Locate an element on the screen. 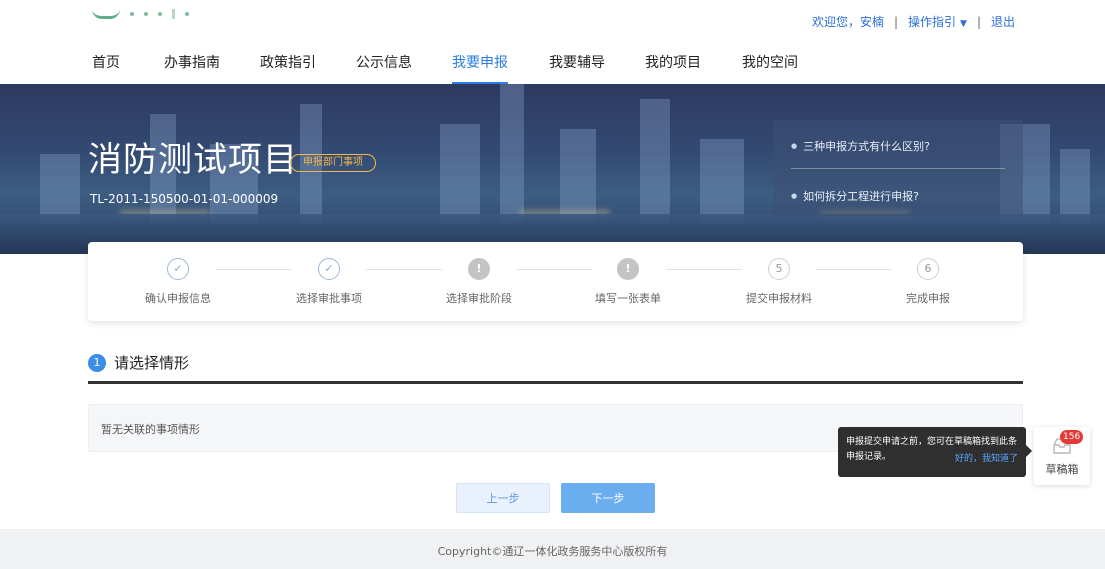  step-fill-form: ! 填写一张表单 is located at coordinates (628, 282).